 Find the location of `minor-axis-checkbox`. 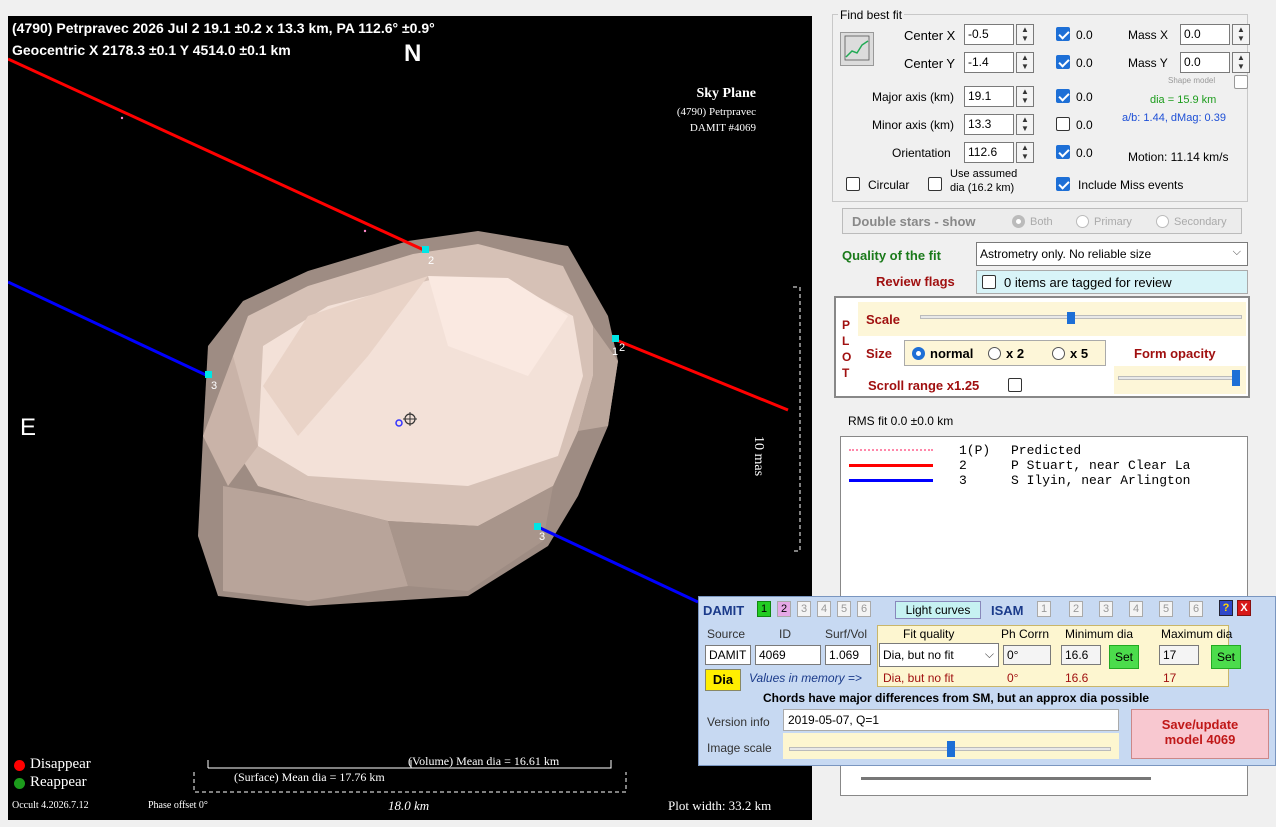

minor-axis-checkbox is located at coordinates (1063, 124).